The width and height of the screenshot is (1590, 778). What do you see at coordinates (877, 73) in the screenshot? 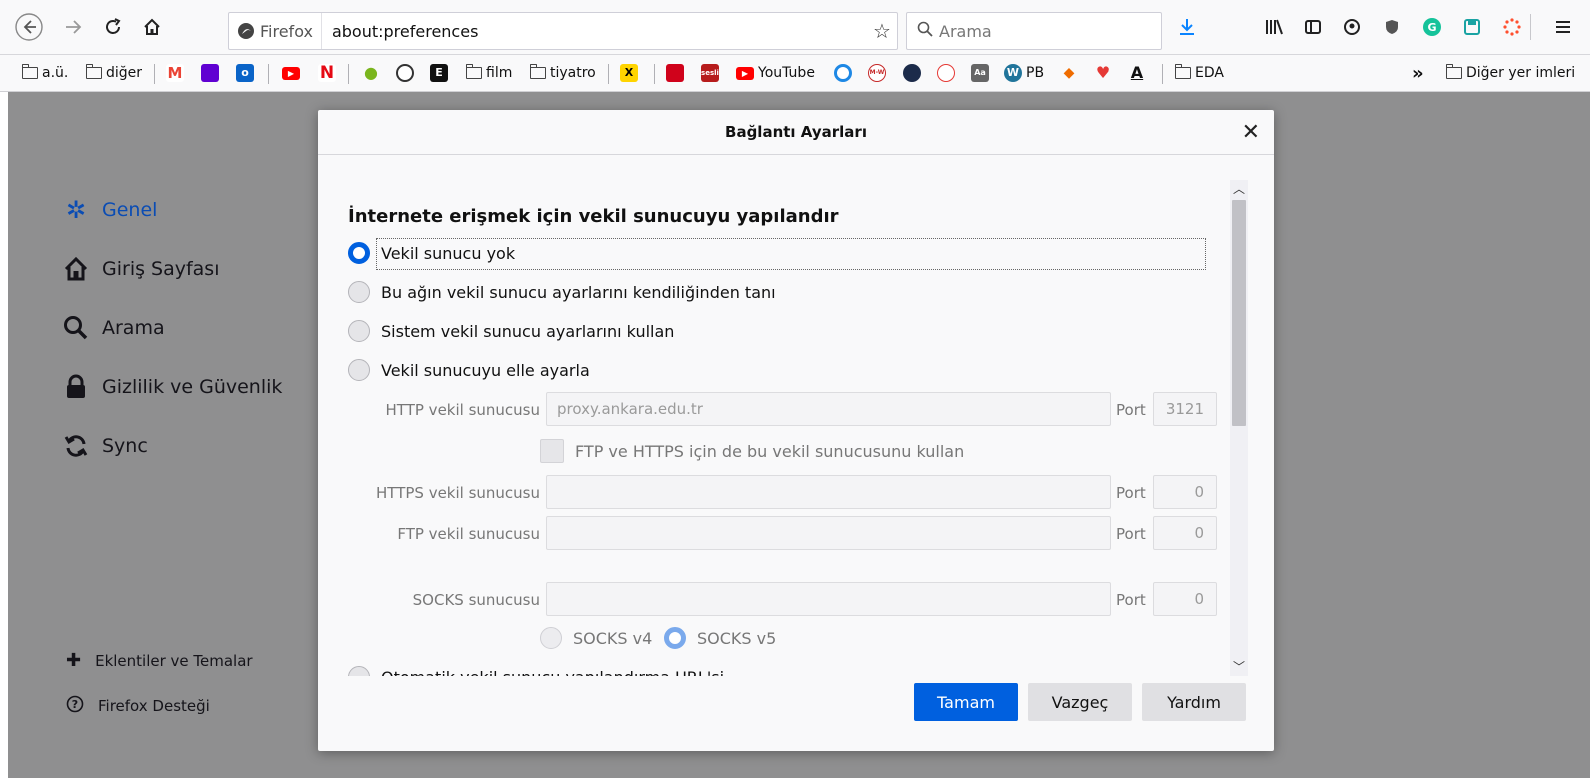
I see `merriam-webster-icon: M-W` at bounding box center [877, 73].